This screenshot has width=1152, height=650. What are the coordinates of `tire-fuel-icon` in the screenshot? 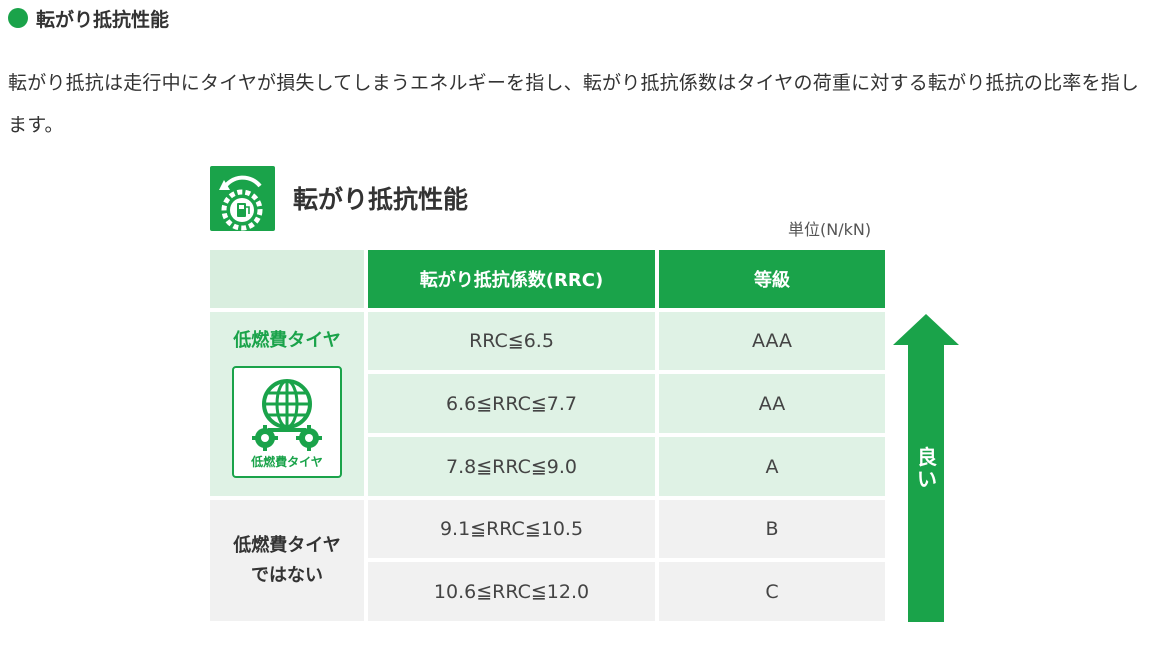 It's located at (242, 198).